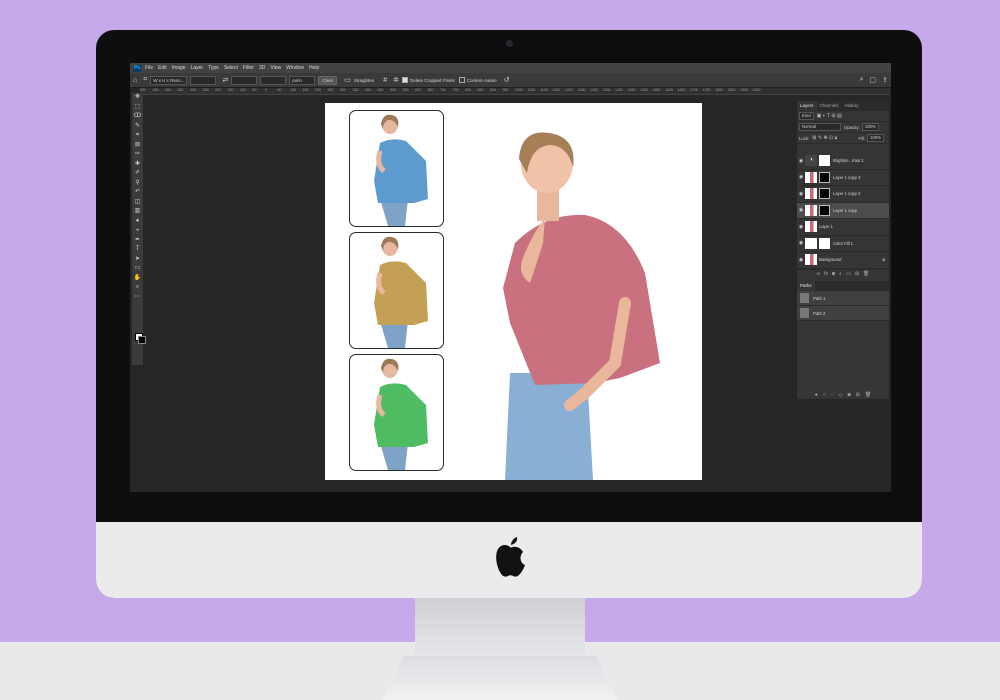  Describe the element at coordinates (820, 127) in the screenshot. I see `blend-mode-select: Normal` at that location.